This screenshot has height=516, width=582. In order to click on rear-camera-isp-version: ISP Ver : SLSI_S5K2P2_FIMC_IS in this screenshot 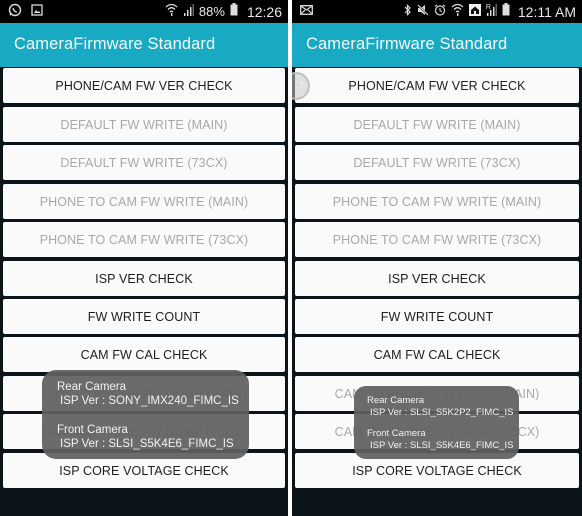, I will do `click(442, 412)`.